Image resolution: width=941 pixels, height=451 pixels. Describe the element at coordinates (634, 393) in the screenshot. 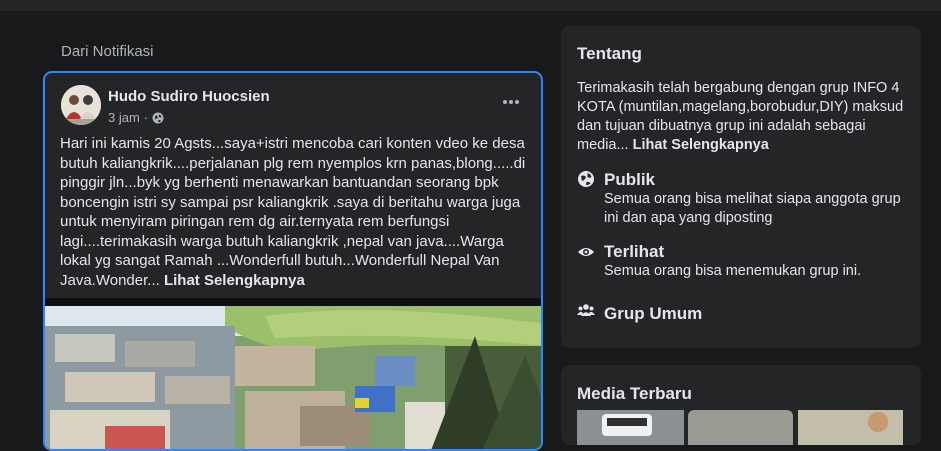

I see `recent-media-title: Media Terbaru` at that location.